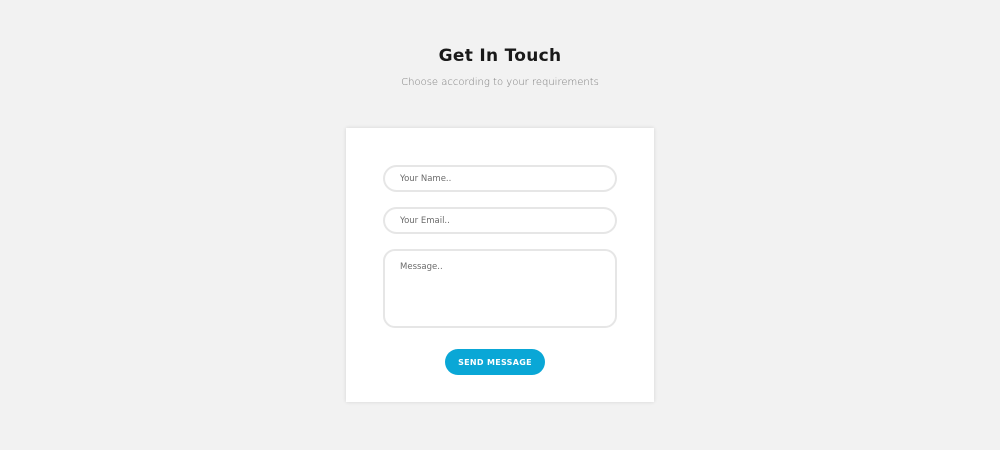 This screenshot has height=450, width=1000. What do you see at coordinates (500, 56) in the screenshot?
I see `page-title: Get In Touch` at bounding box center [500, 56].